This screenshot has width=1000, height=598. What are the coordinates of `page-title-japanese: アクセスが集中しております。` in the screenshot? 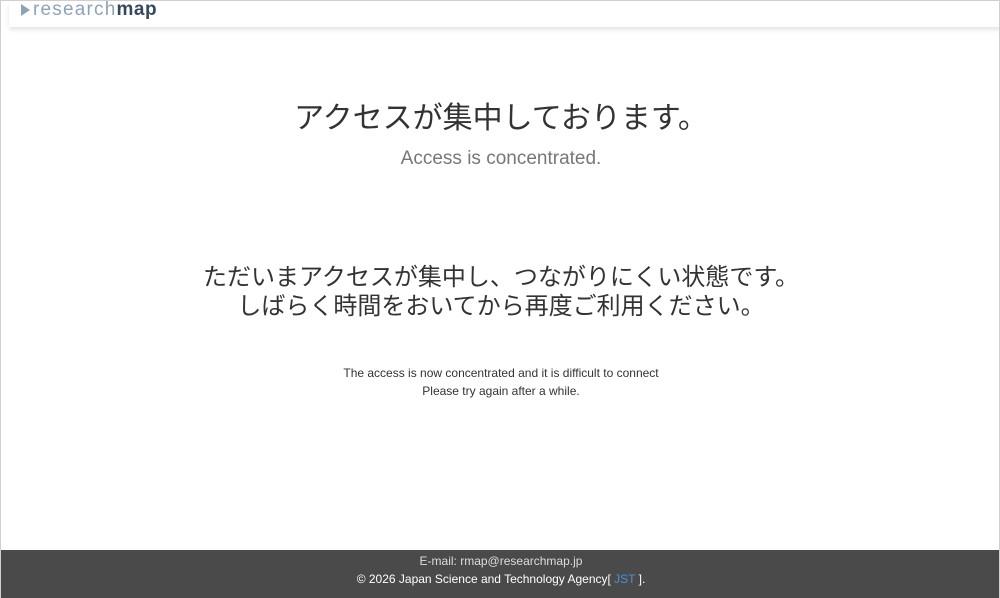 It's located at (501, 118).